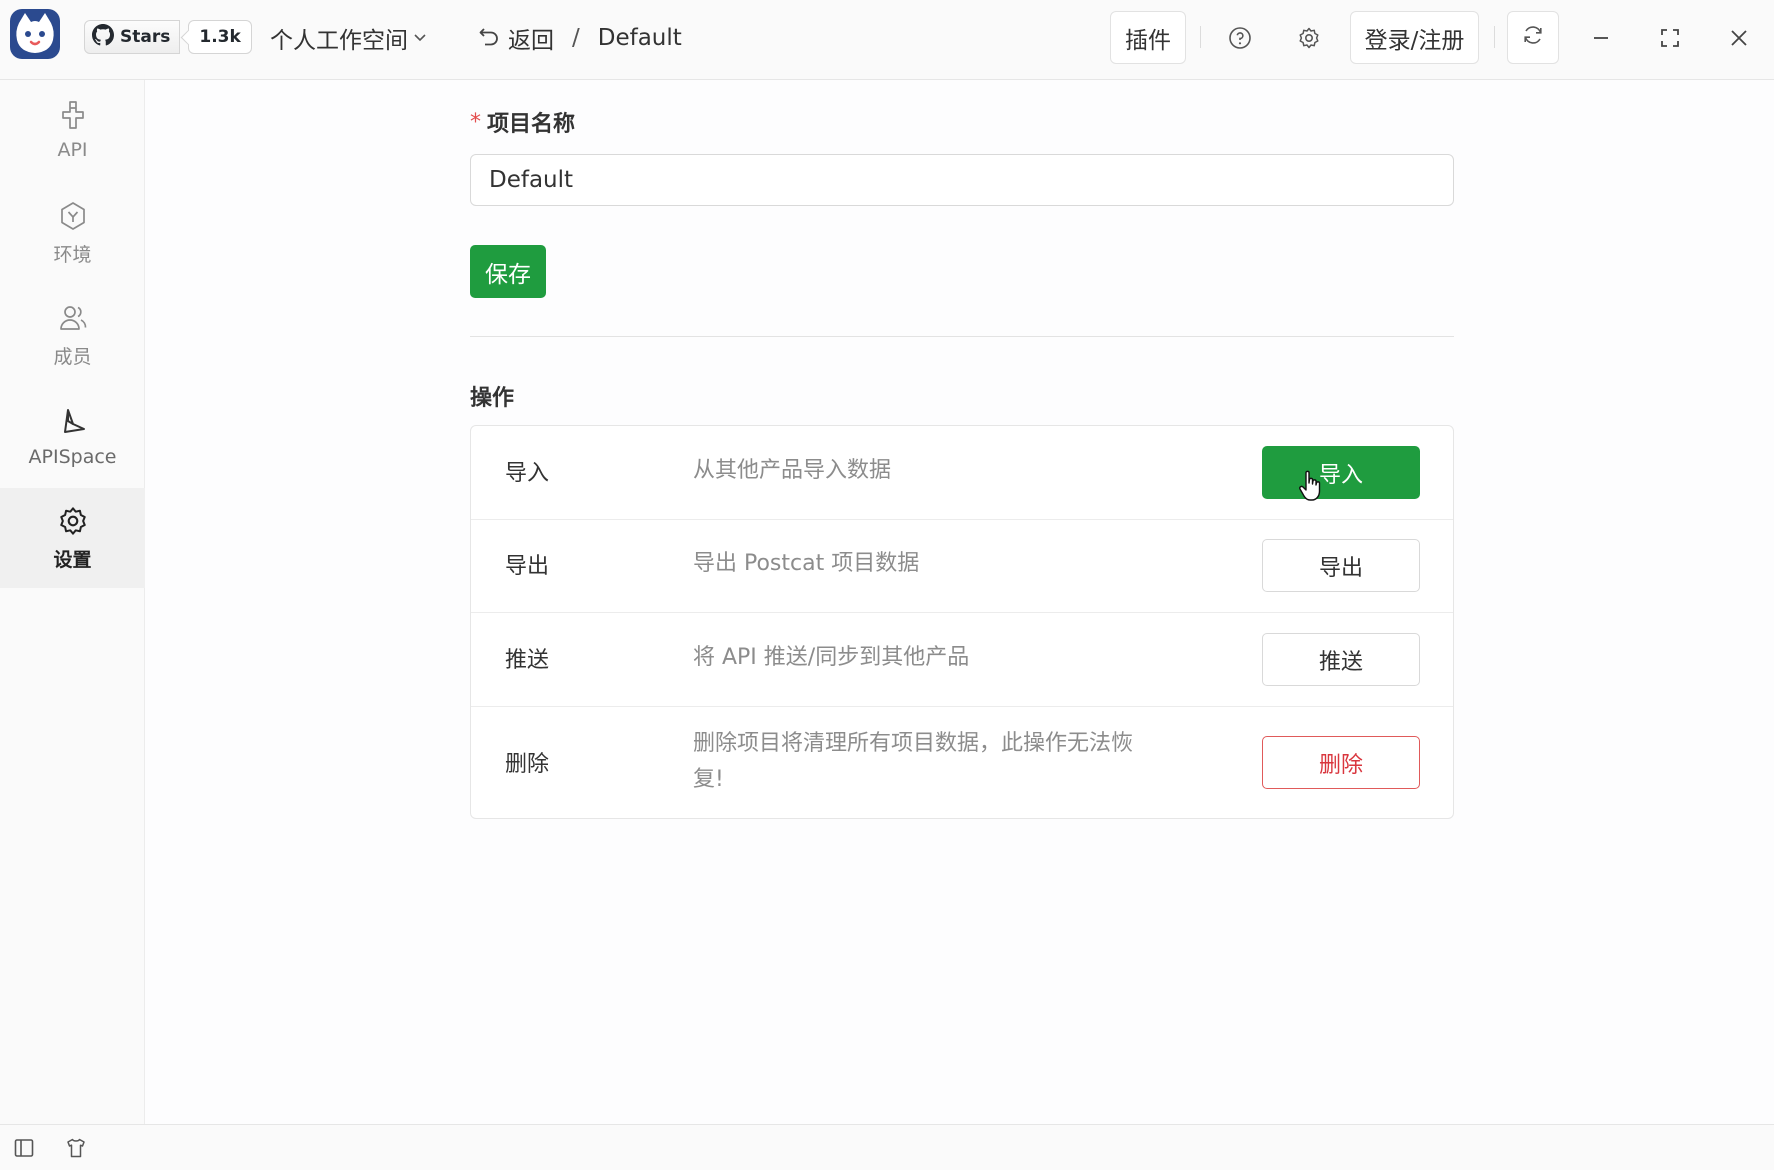 This screenshot has height=1170, width=1774. I want to click on sidebar-item-label: 成员, so click(72, 356).